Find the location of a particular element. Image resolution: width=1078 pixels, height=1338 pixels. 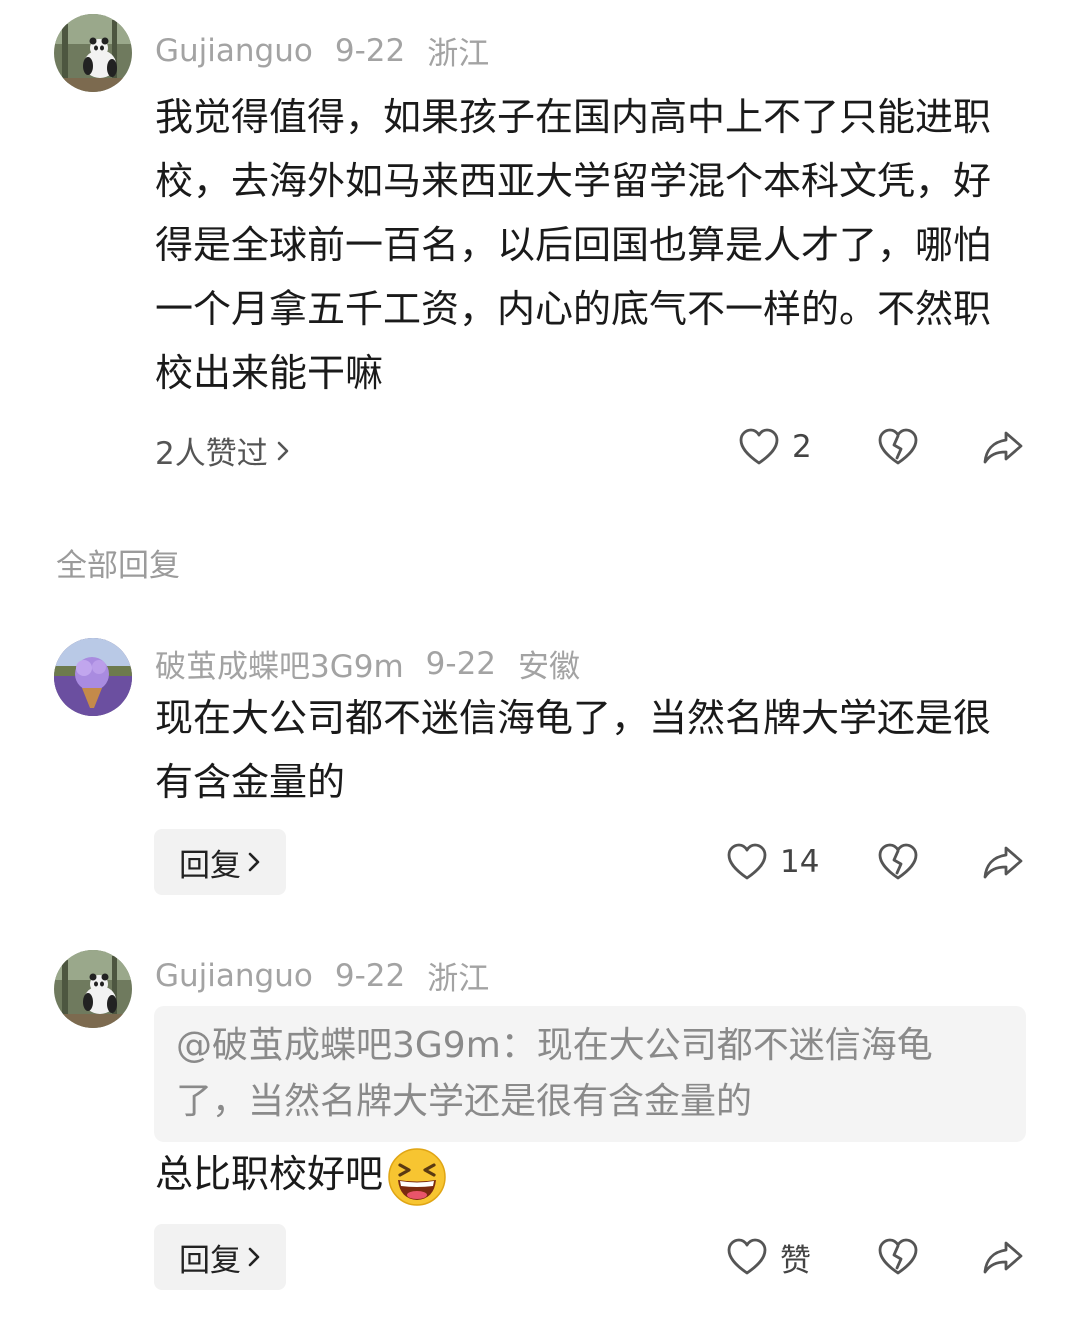

all-replies-label: 全部回复 is located at coordinates (118, 566).